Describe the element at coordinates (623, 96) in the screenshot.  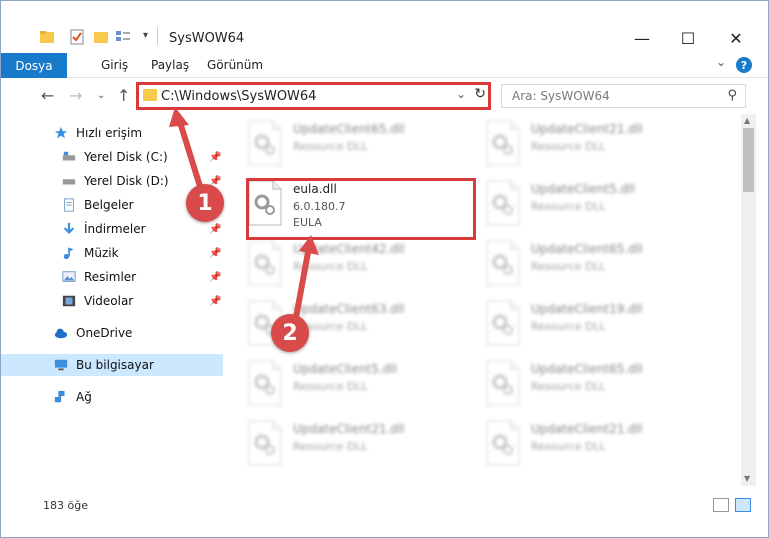
I see `search-box: Ara: SysWOW64 ⚲` at that location.